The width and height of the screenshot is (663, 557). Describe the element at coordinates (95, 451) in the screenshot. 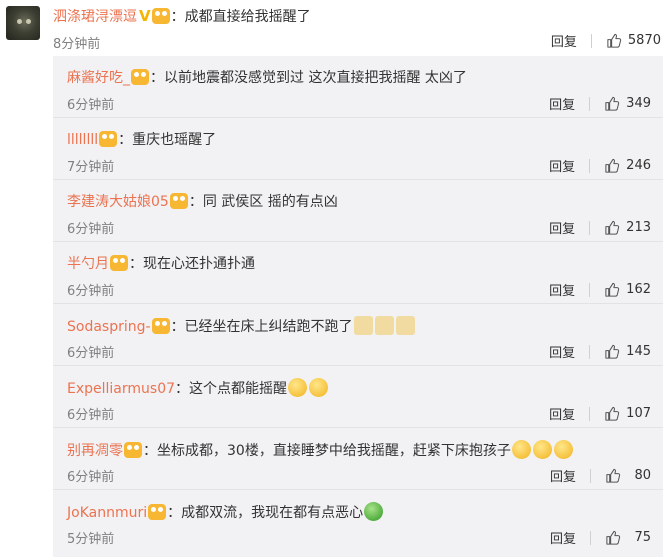

I see `reply-username: 别再凋零` at that location.